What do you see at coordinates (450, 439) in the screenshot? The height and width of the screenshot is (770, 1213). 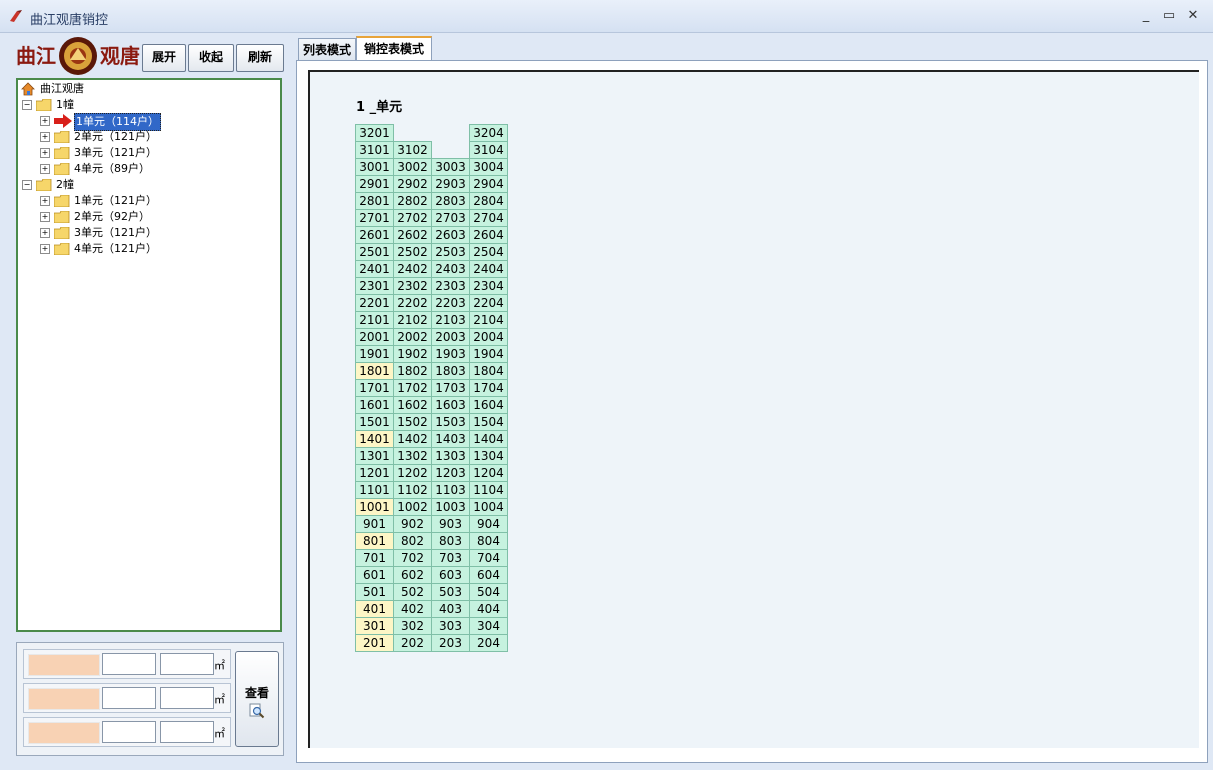 I see `room-cell: 1403` at bounding box center [450, 439].